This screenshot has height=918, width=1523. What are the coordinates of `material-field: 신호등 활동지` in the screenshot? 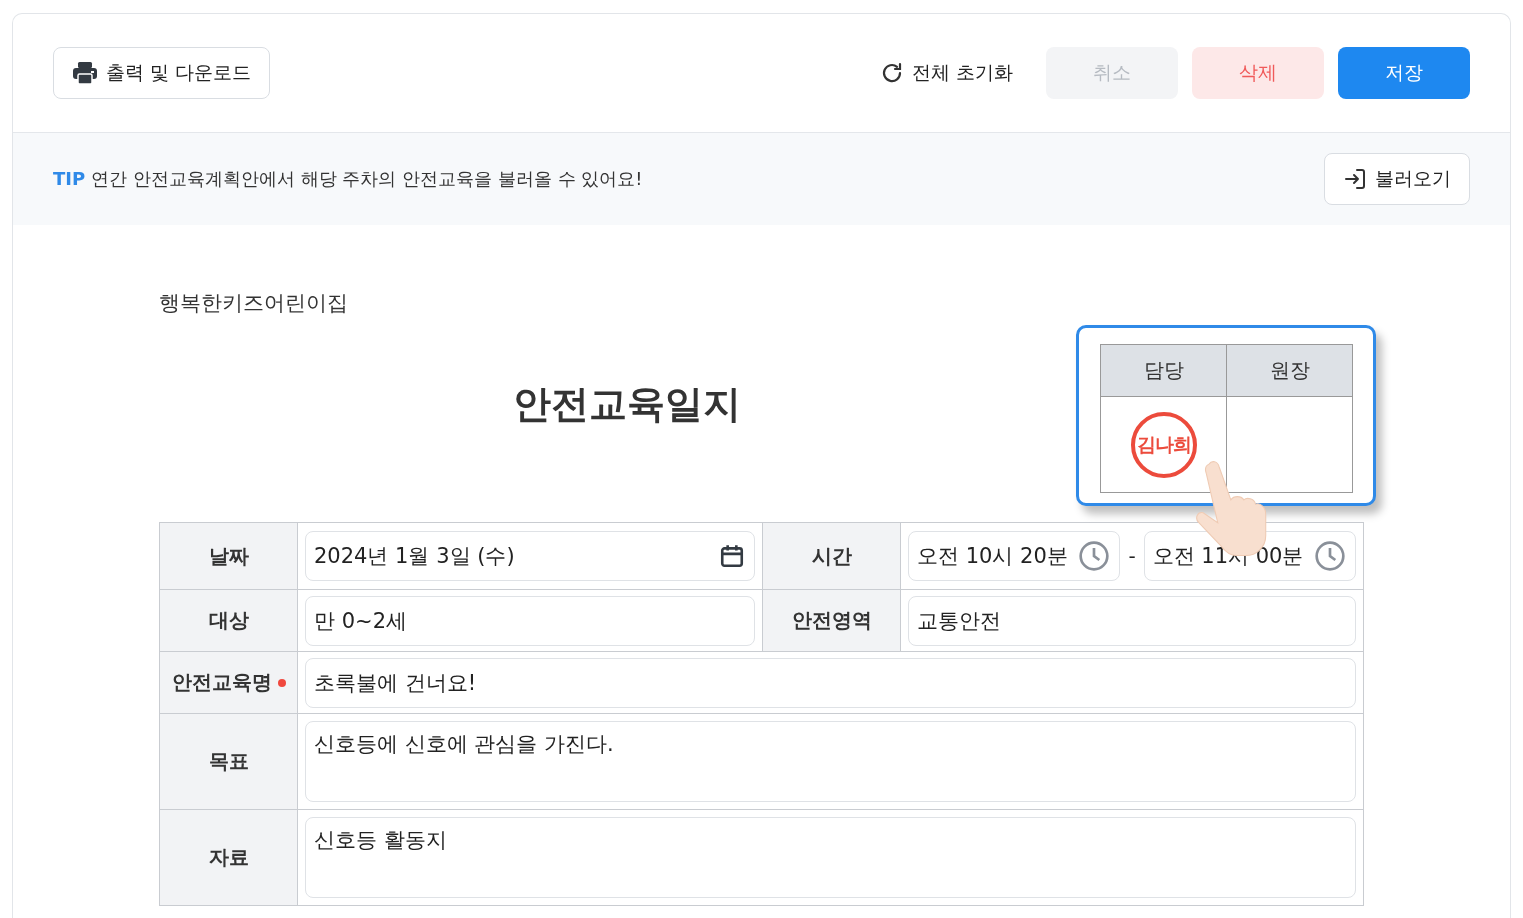 It's located at (830, 857).